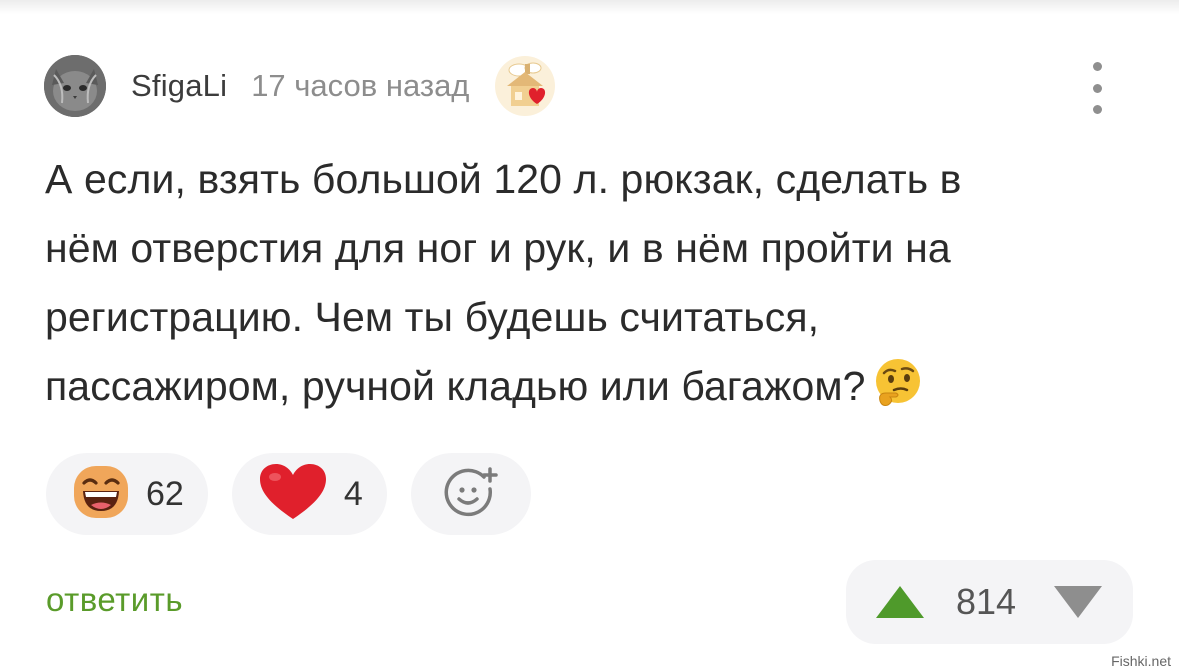  I want to click on avatar, so click(75, 86).